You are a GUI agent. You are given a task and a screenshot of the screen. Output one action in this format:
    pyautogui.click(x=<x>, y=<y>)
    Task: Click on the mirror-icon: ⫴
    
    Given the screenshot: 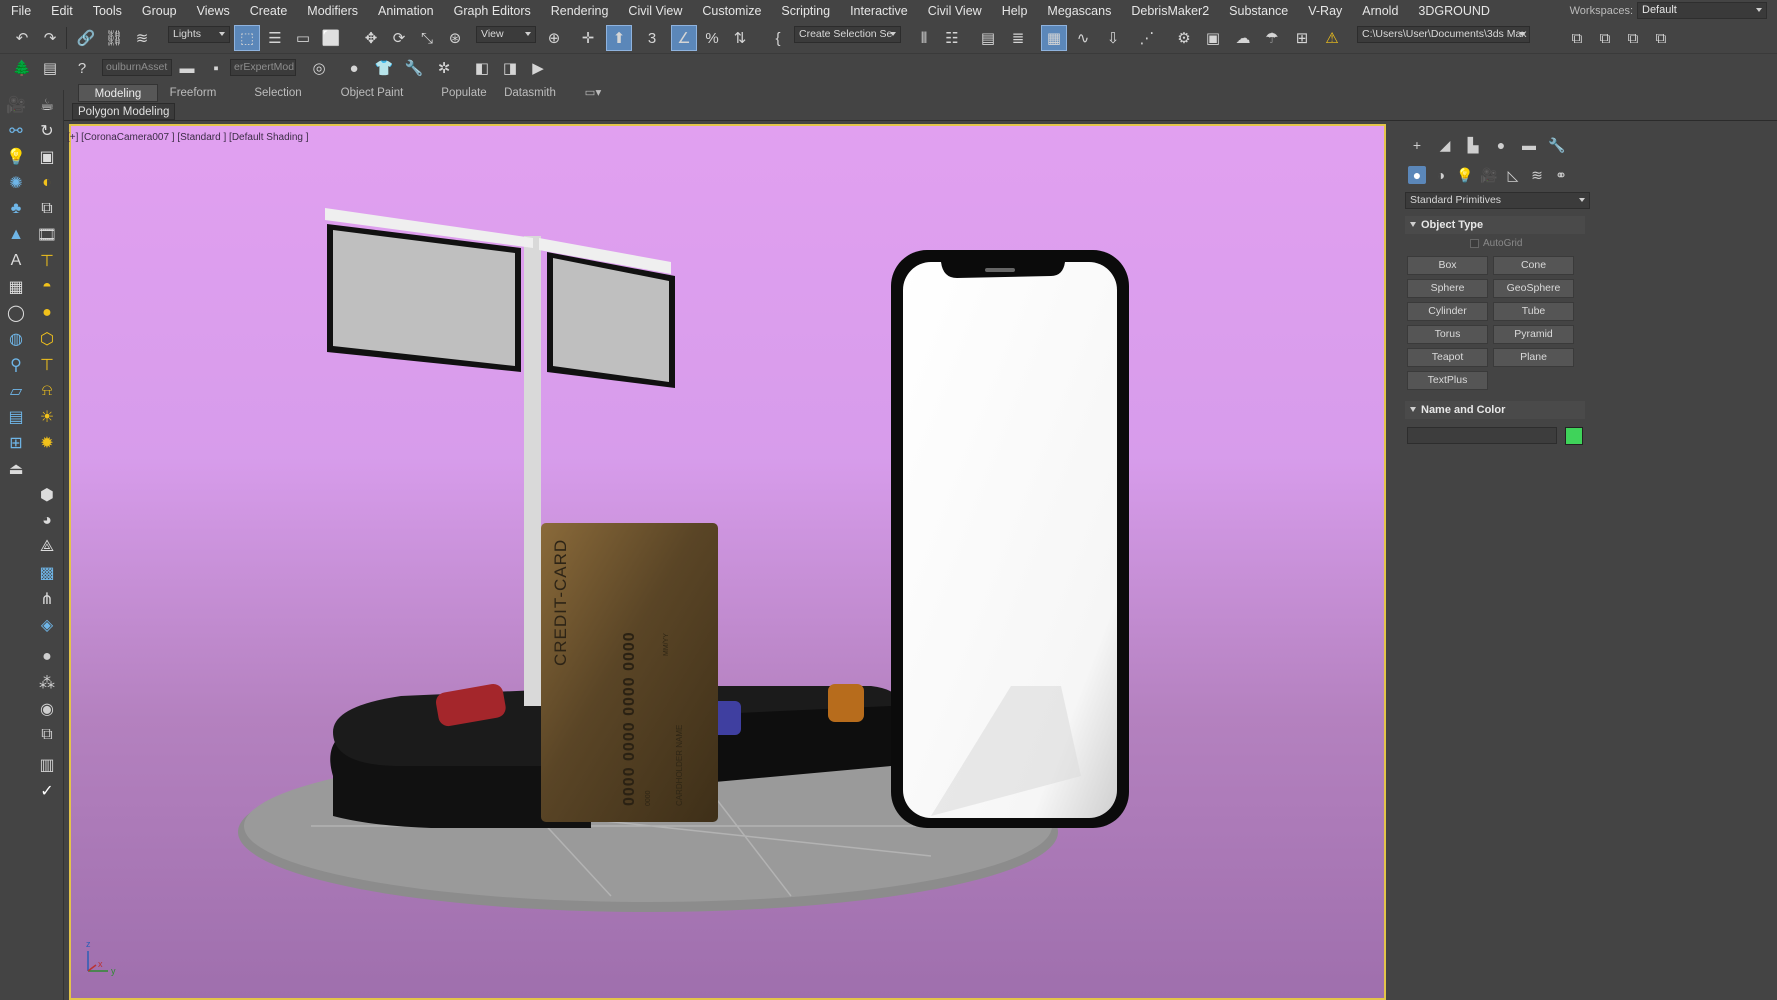 What is the action you would take?
    pyautogui.click(x=924, y=38)
    